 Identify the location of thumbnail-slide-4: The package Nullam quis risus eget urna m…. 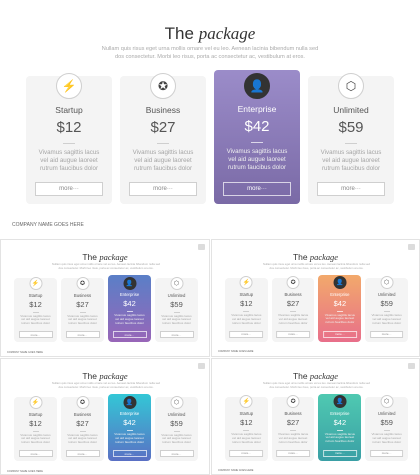
(315, 416).